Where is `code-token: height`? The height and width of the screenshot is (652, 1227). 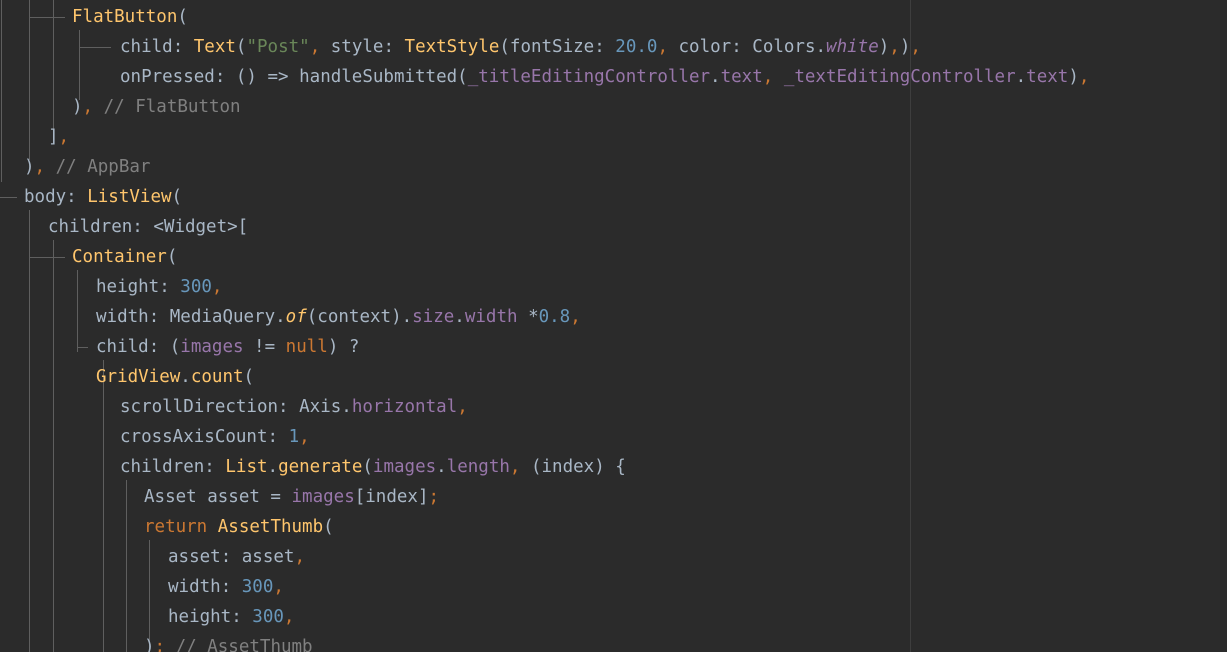 code-token: height is located at coordinates (128, 287).